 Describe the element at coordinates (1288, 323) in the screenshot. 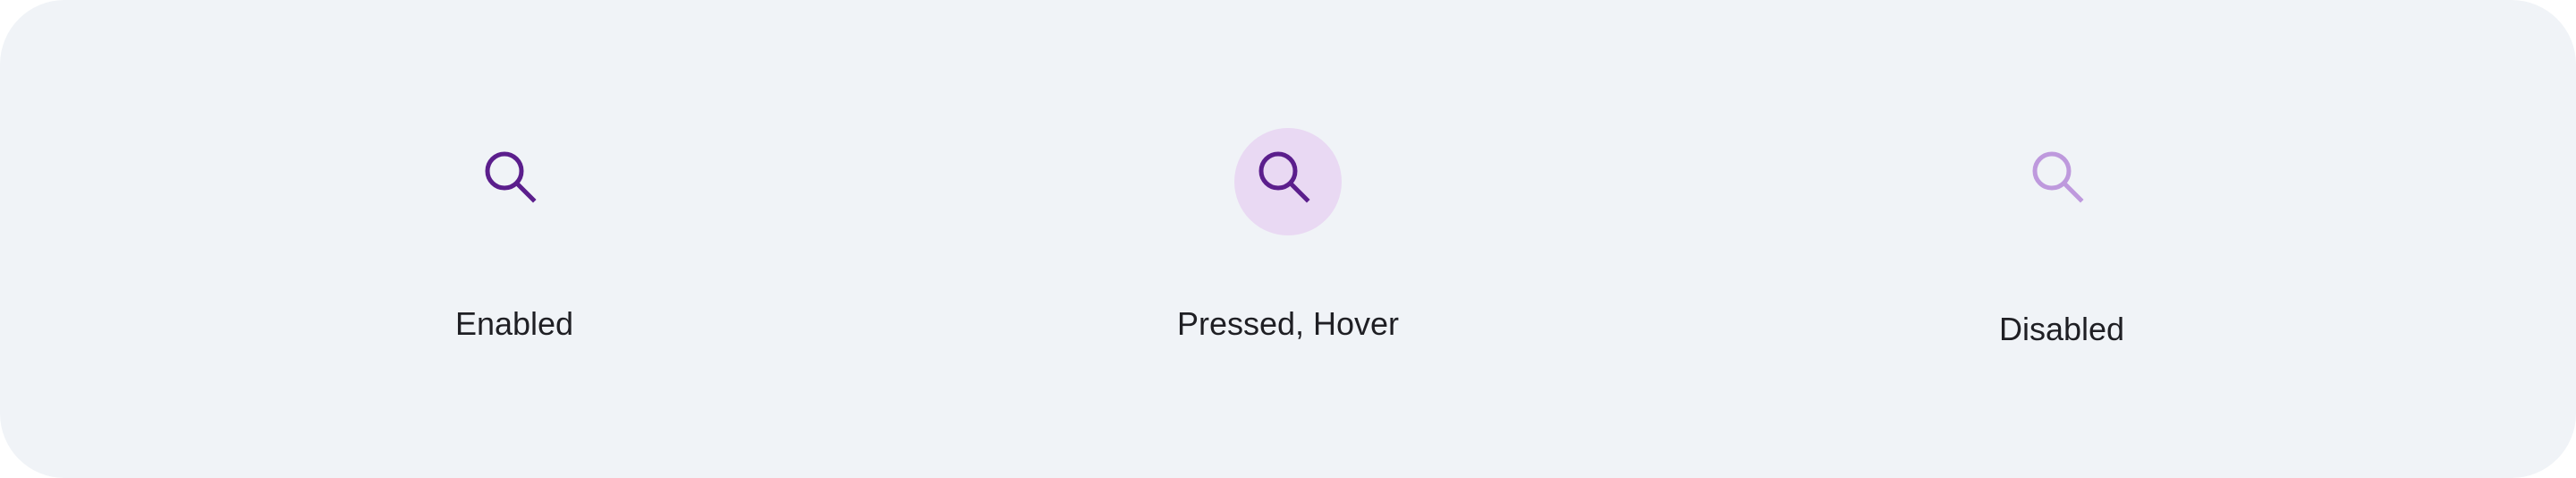

I see `state-label: Pressed, Hover` at that location.